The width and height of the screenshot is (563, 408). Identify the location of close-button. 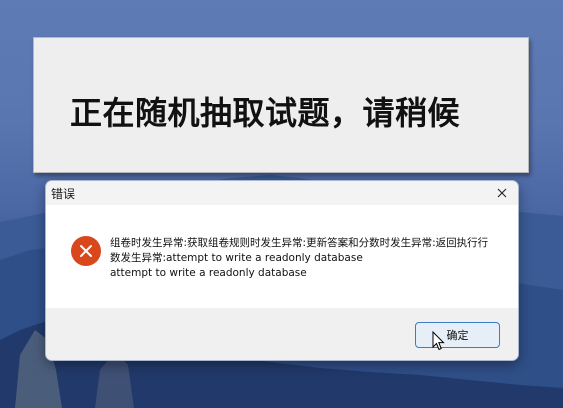
(502, 193).